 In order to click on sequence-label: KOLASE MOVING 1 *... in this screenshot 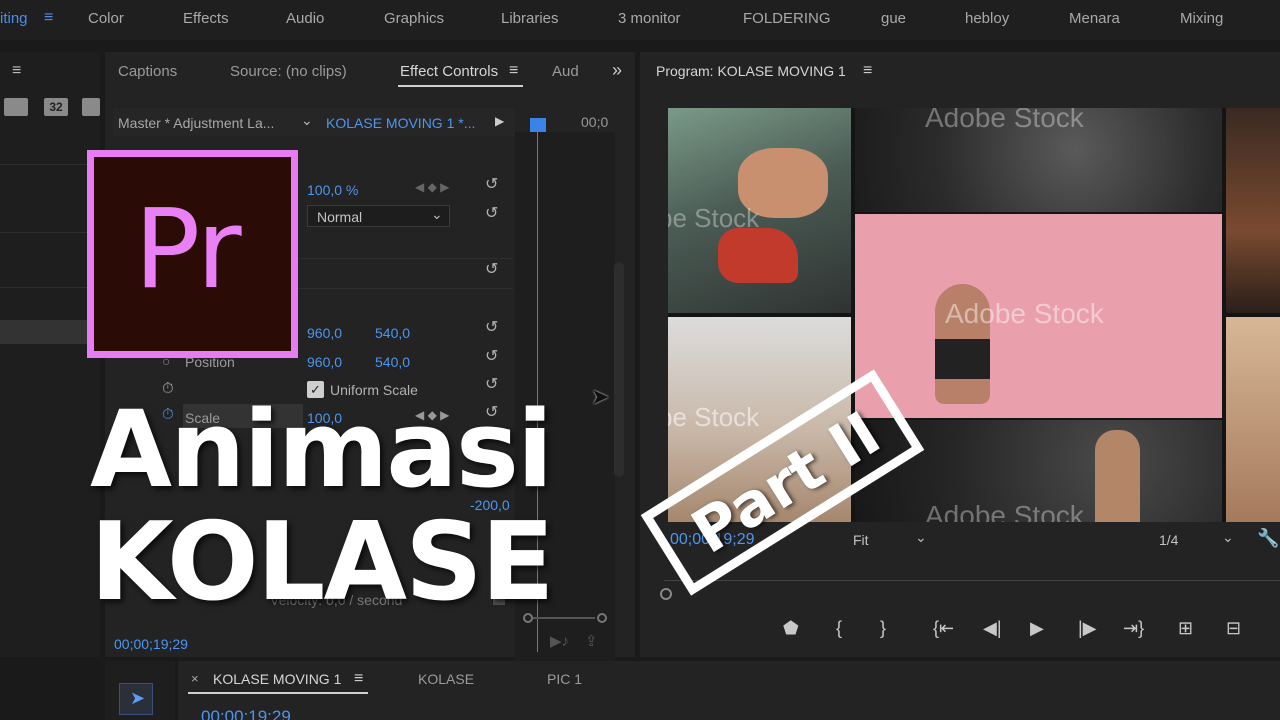, I will do `click(400, 123)`.